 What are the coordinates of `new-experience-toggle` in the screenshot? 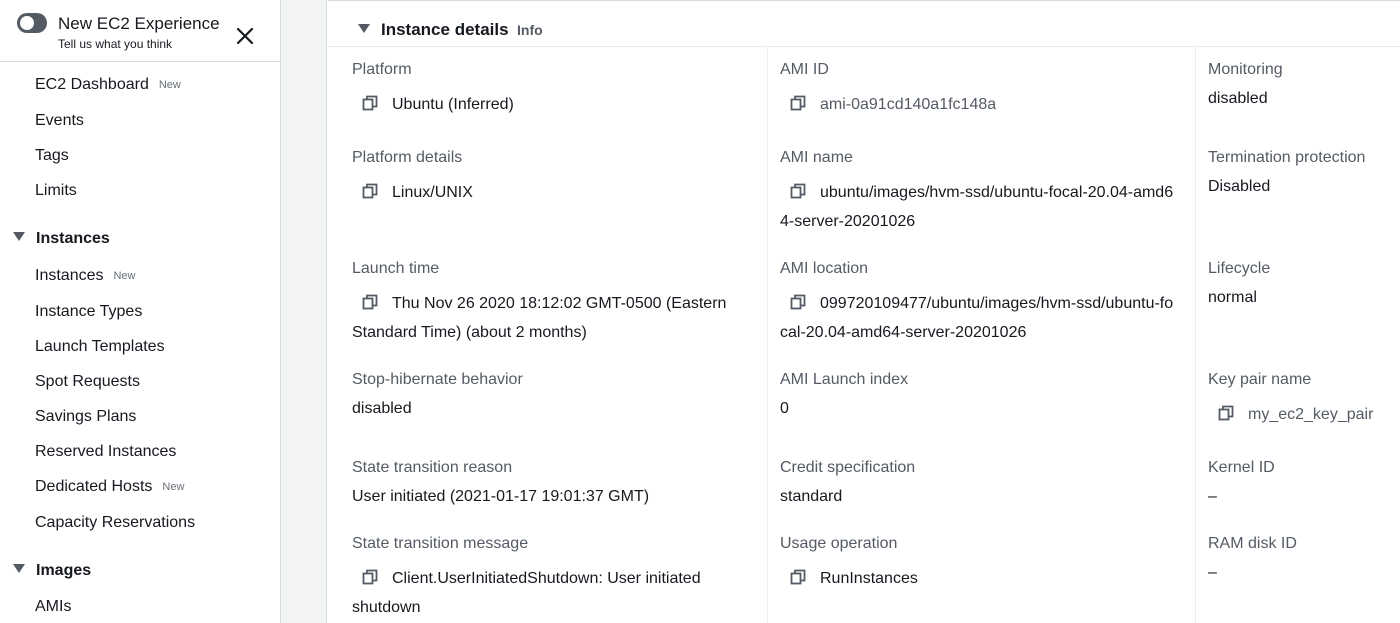 It's located at (32, 23).